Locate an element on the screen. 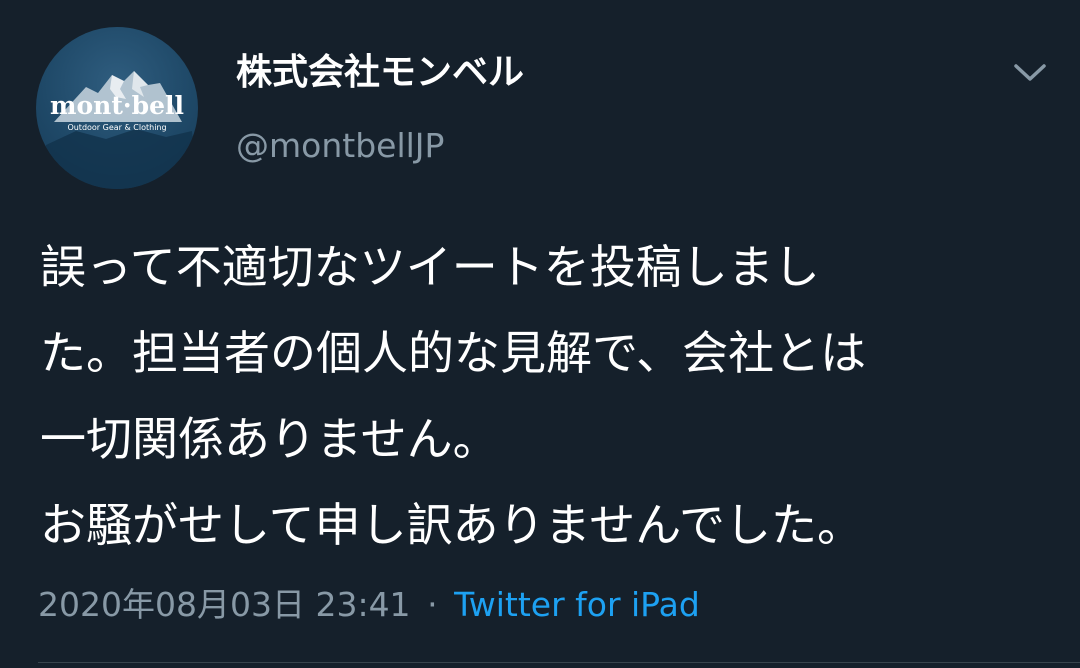  tweet-meta: 2020年08月03日 23:41 · Twitter for iPad is located at coordinates (369, 605).